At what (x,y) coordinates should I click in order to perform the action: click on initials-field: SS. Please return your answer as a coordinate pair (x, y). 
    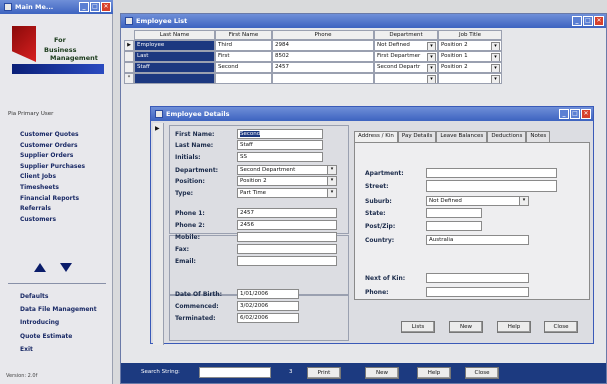
    Looking at the image, I should click on (280, 157).